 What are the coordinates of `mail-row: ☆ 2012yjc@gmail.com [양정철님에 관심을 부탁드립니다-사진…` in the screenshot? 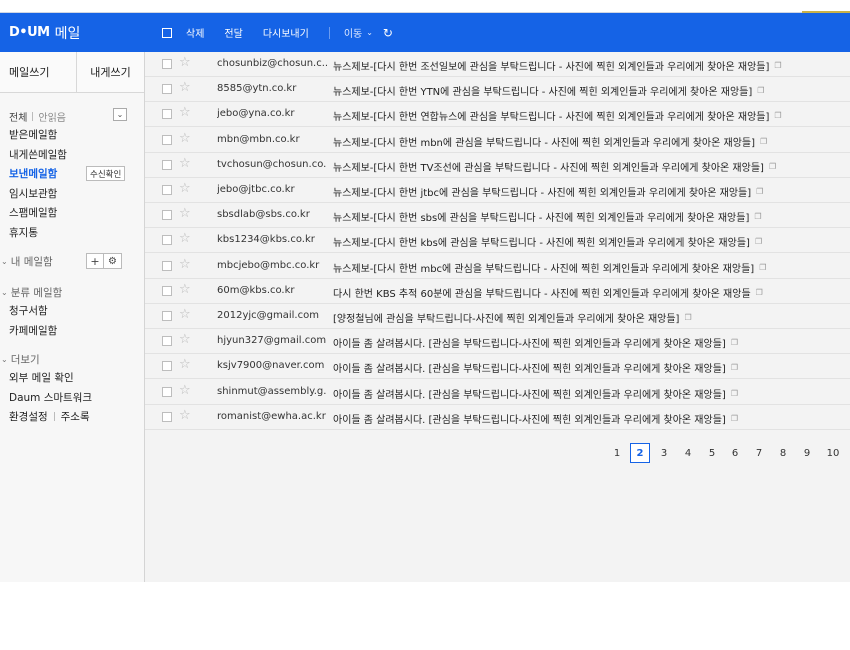 It's located at (497, 316).